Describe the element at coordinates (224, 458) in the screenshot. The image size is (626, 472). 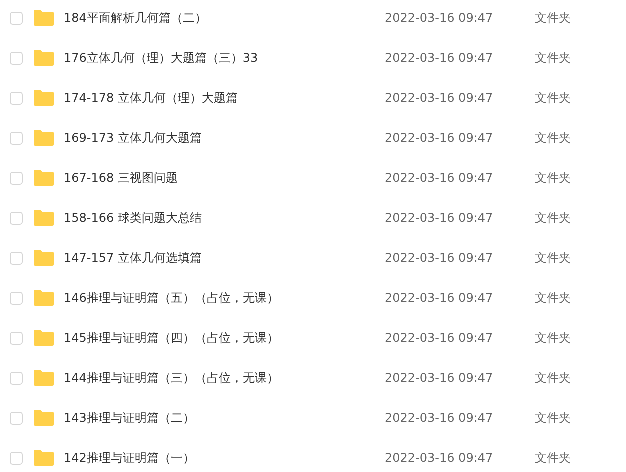
I see `file-name: 142推理与证明篇（一）` at that location.